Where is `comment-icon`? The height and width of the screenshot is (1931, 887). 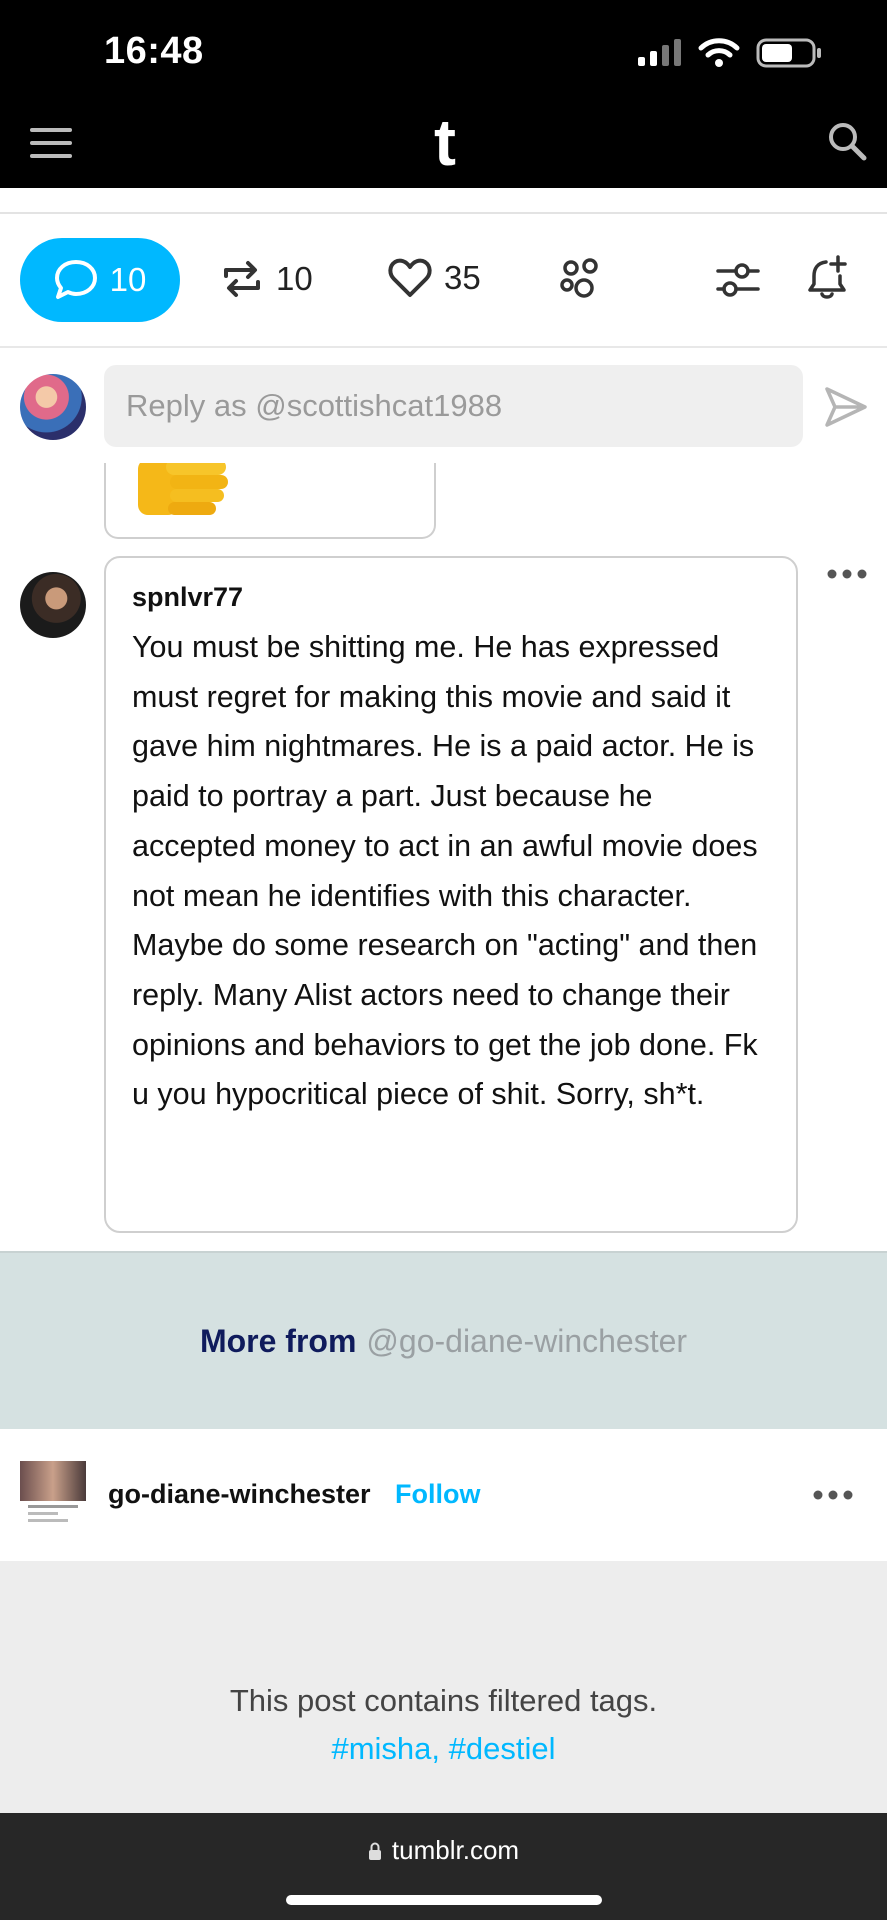 comment-icon is located at coordinates (75, 279).